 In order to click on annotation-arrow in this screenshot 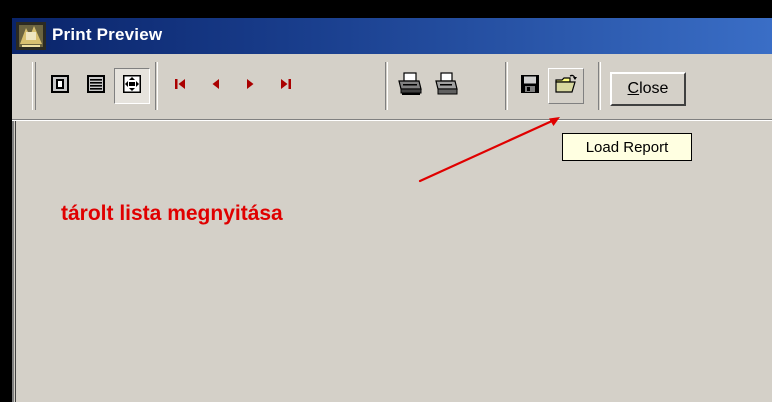, I will do `click(489, 150)`.